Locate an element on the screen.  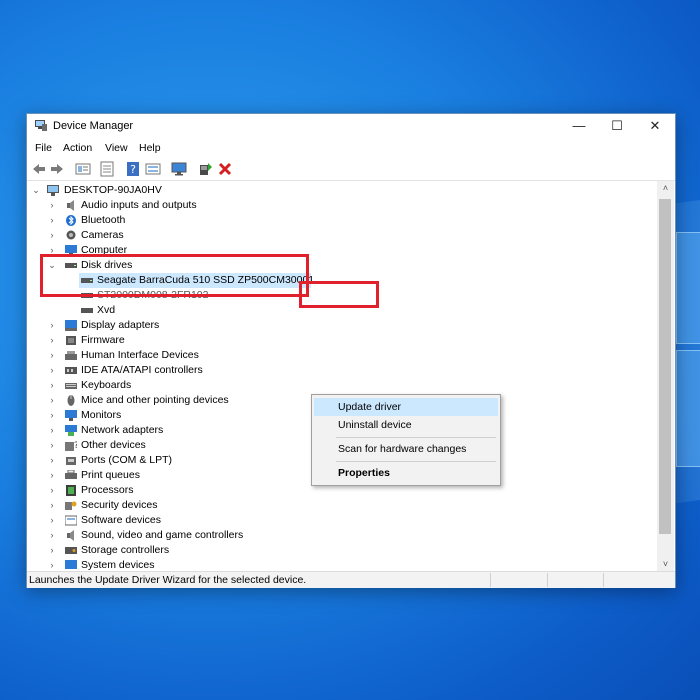
tree-node-label: Processors is located at coordinates (107, 490).